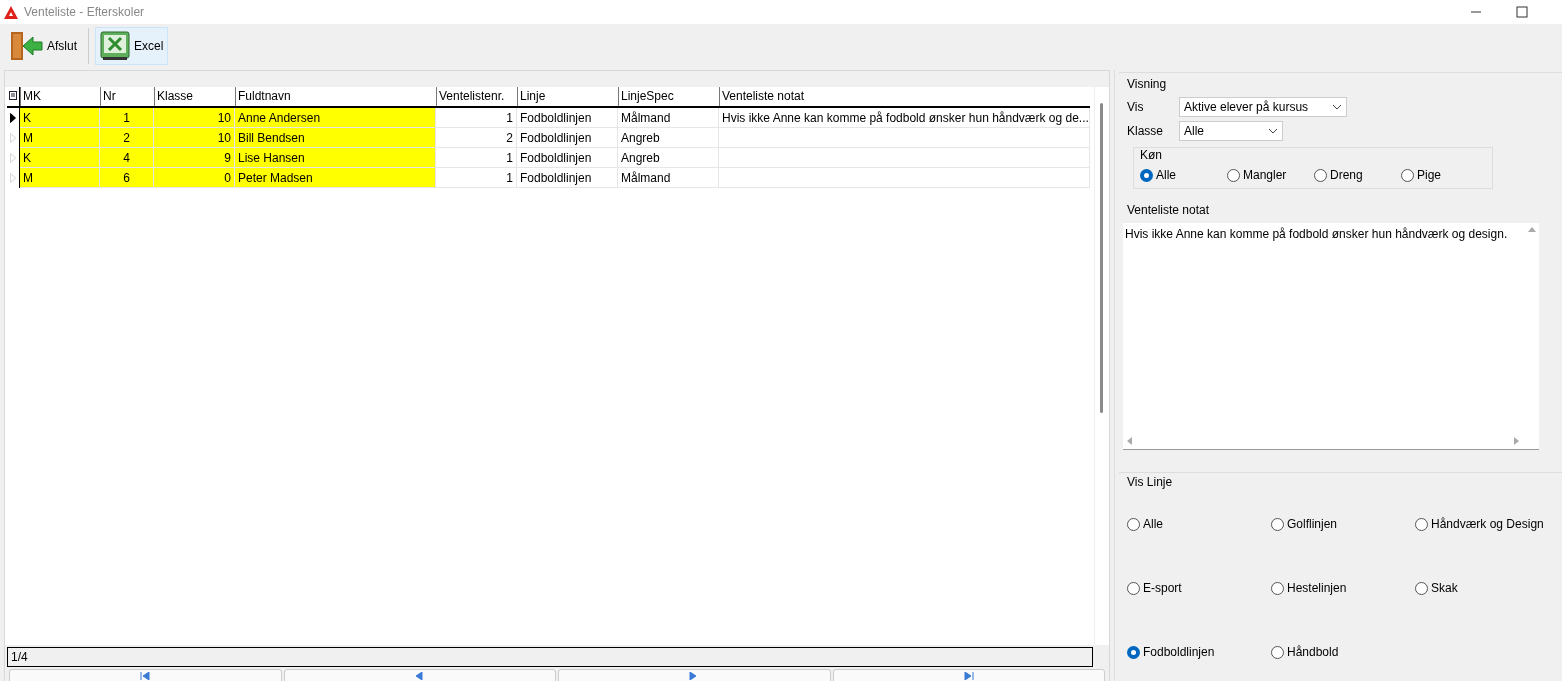 This screenshot has height=681, width=1562. Describe the element at coordinates (1136, 107) in the screenshot. I see `field-label: Vis` at that location.